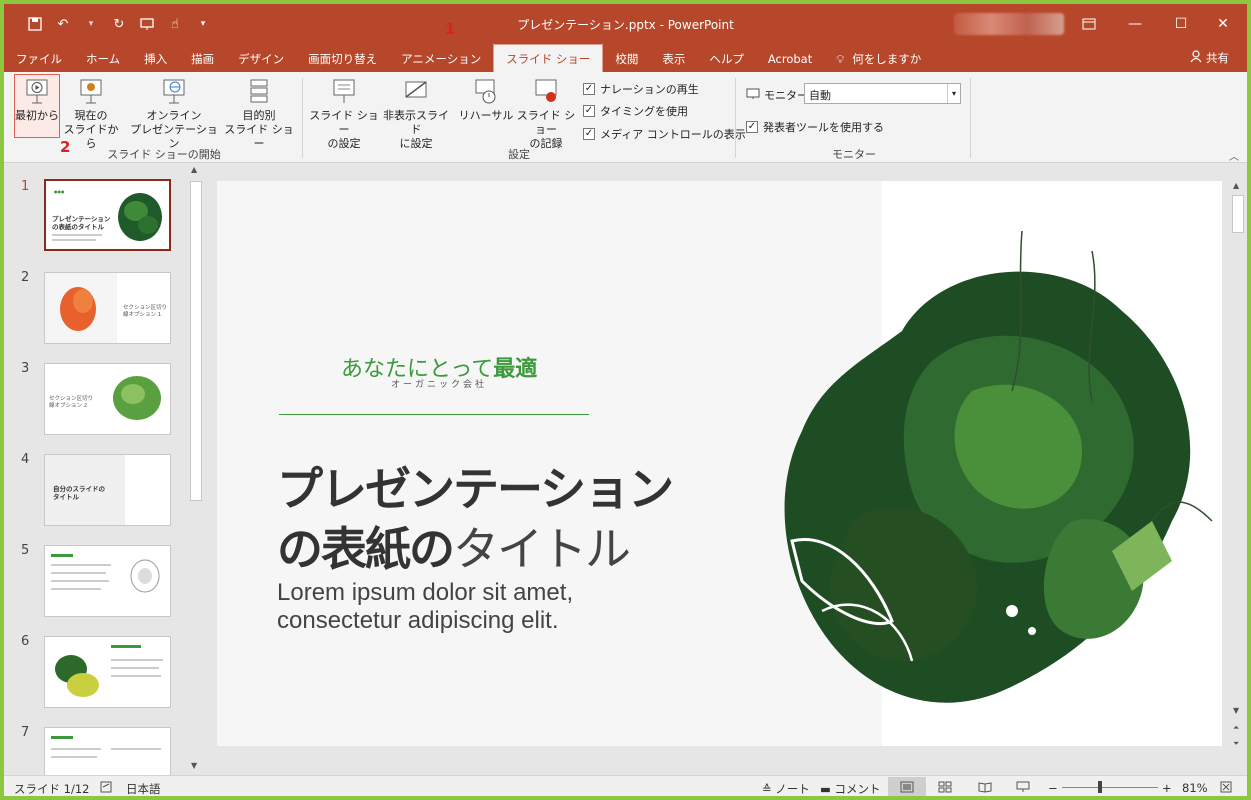 The image size is (1251, 800). What do you see at coordinates (673, 59) in the screenshot?
I see `tab-view: 表示` at bounding box center [673, 59].